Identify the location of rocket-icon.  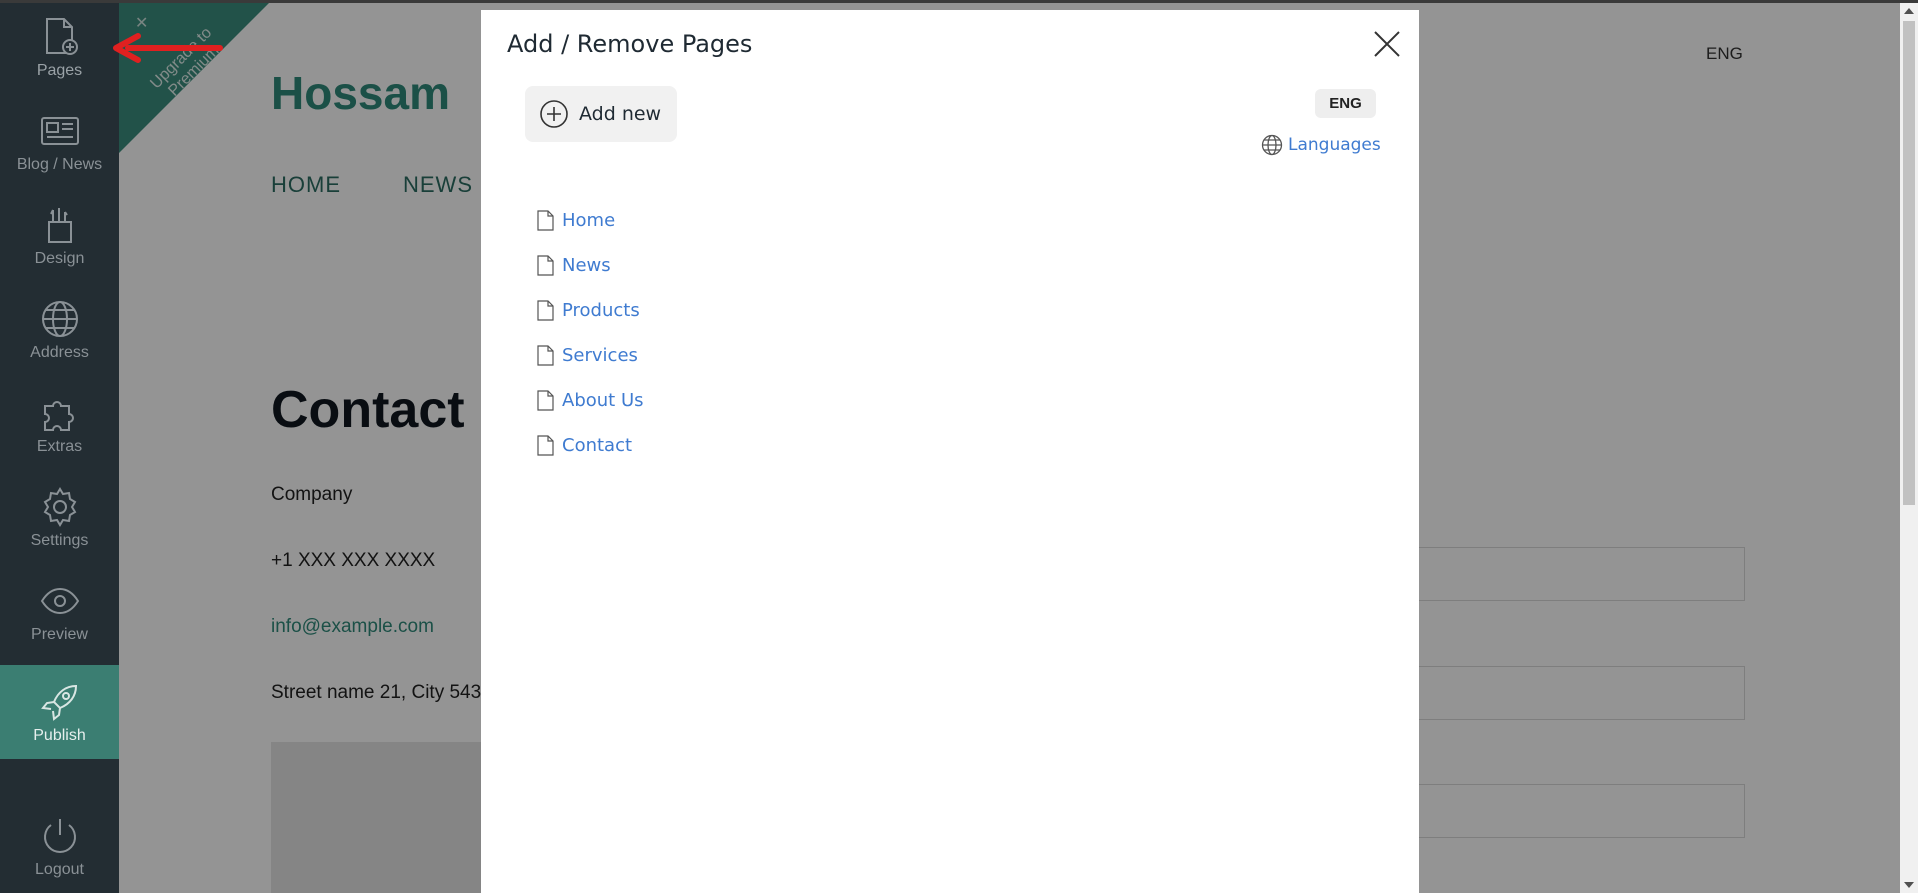
(58, 702).